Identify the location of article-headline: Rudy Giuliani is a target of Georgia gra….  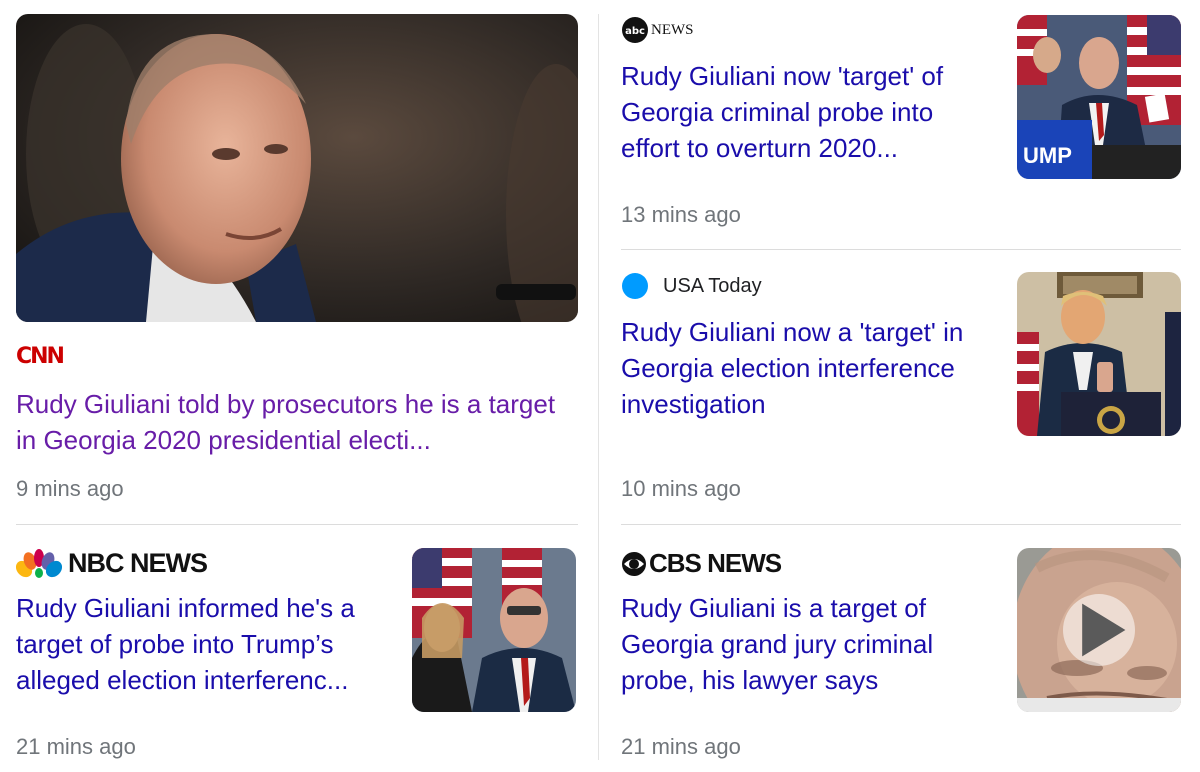
(811, 644).